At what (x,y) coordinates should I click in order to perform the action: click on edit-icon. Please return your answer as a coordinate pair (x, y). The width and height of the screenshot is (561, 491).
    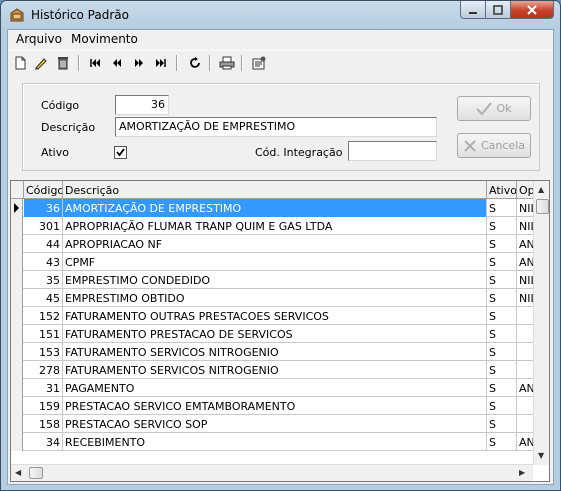
    Looking at the image, I should click on (41, 63).